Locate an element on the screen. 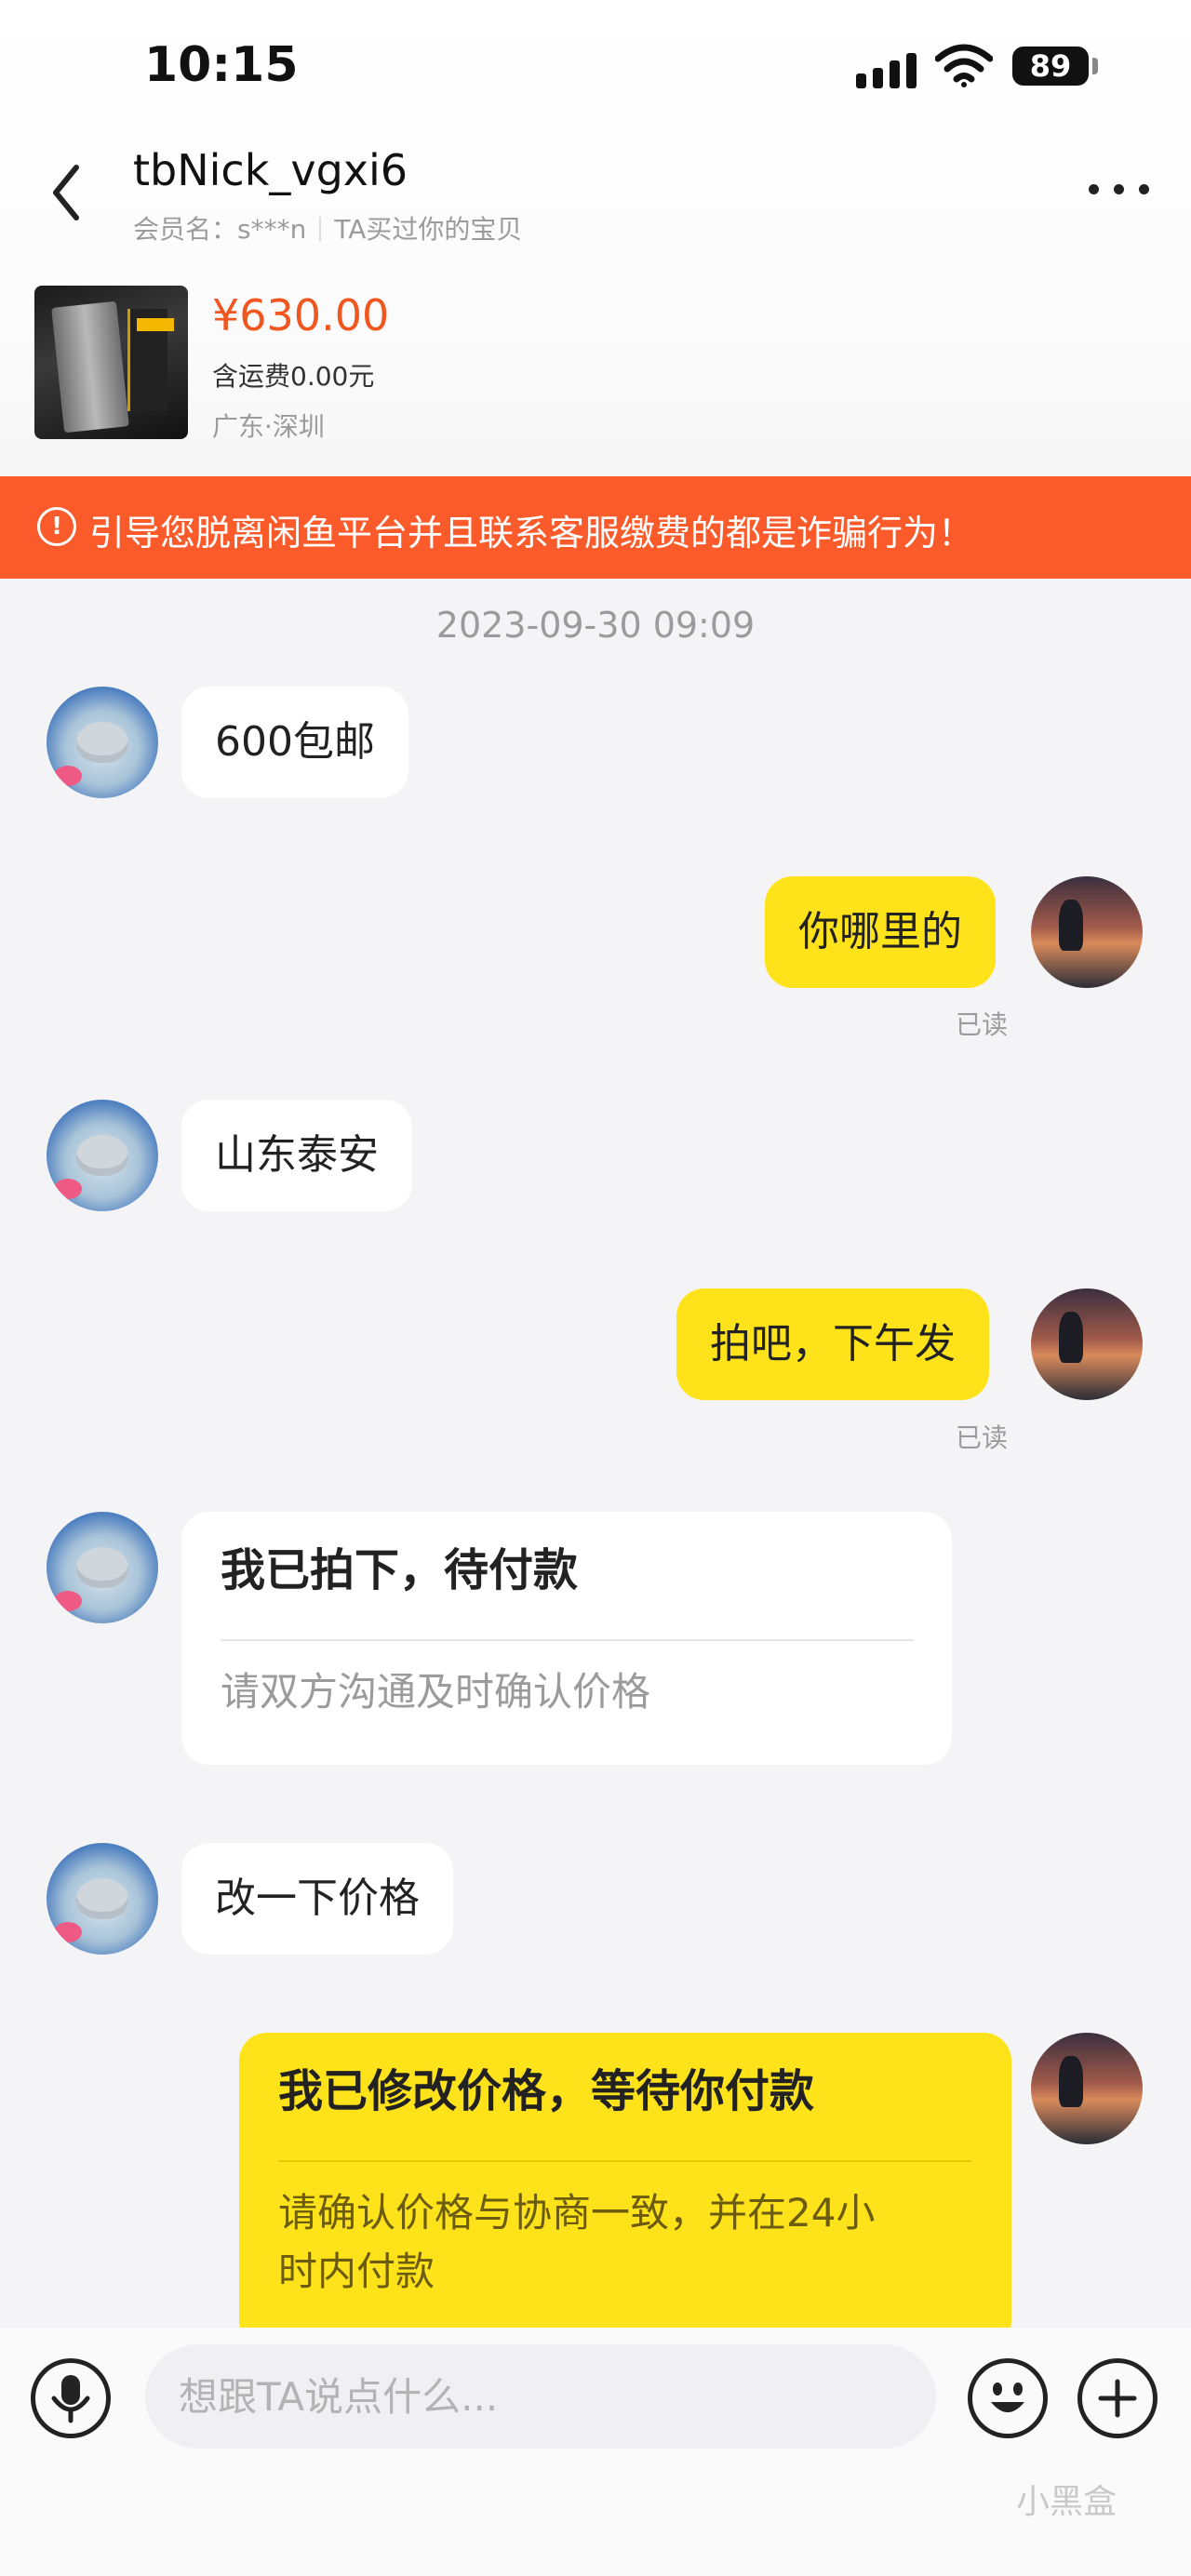 The height and width of the screenshot is (2576, 1191). message-bubble-incoming: 600包邮 is located at coordinates (294, 742).